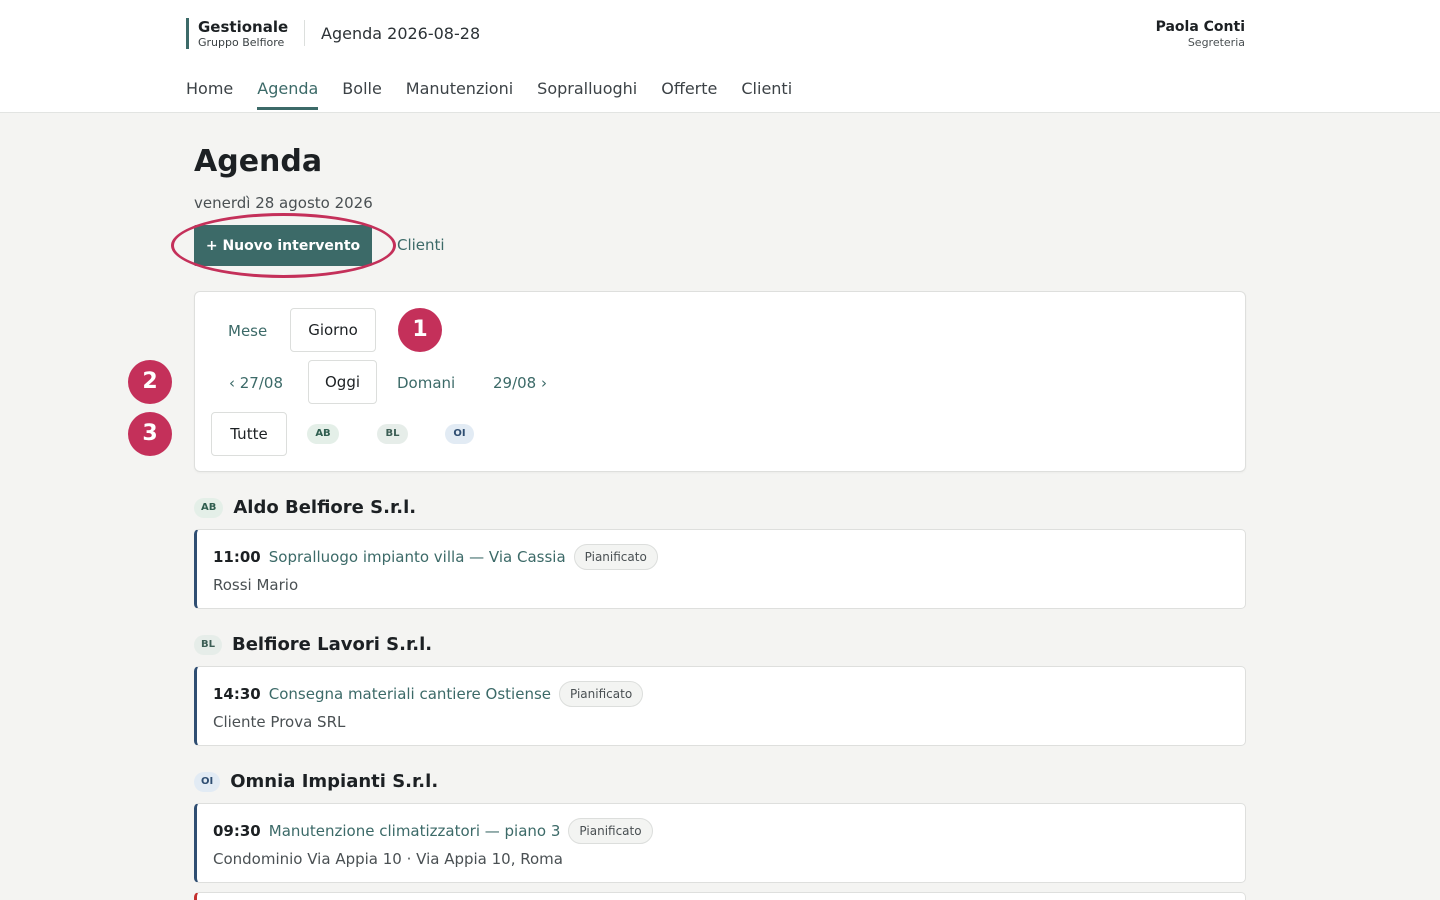 This screenshot has height=900, width=1440. I want to click on next-day-button: 29/08 ›, so click(520, 383).